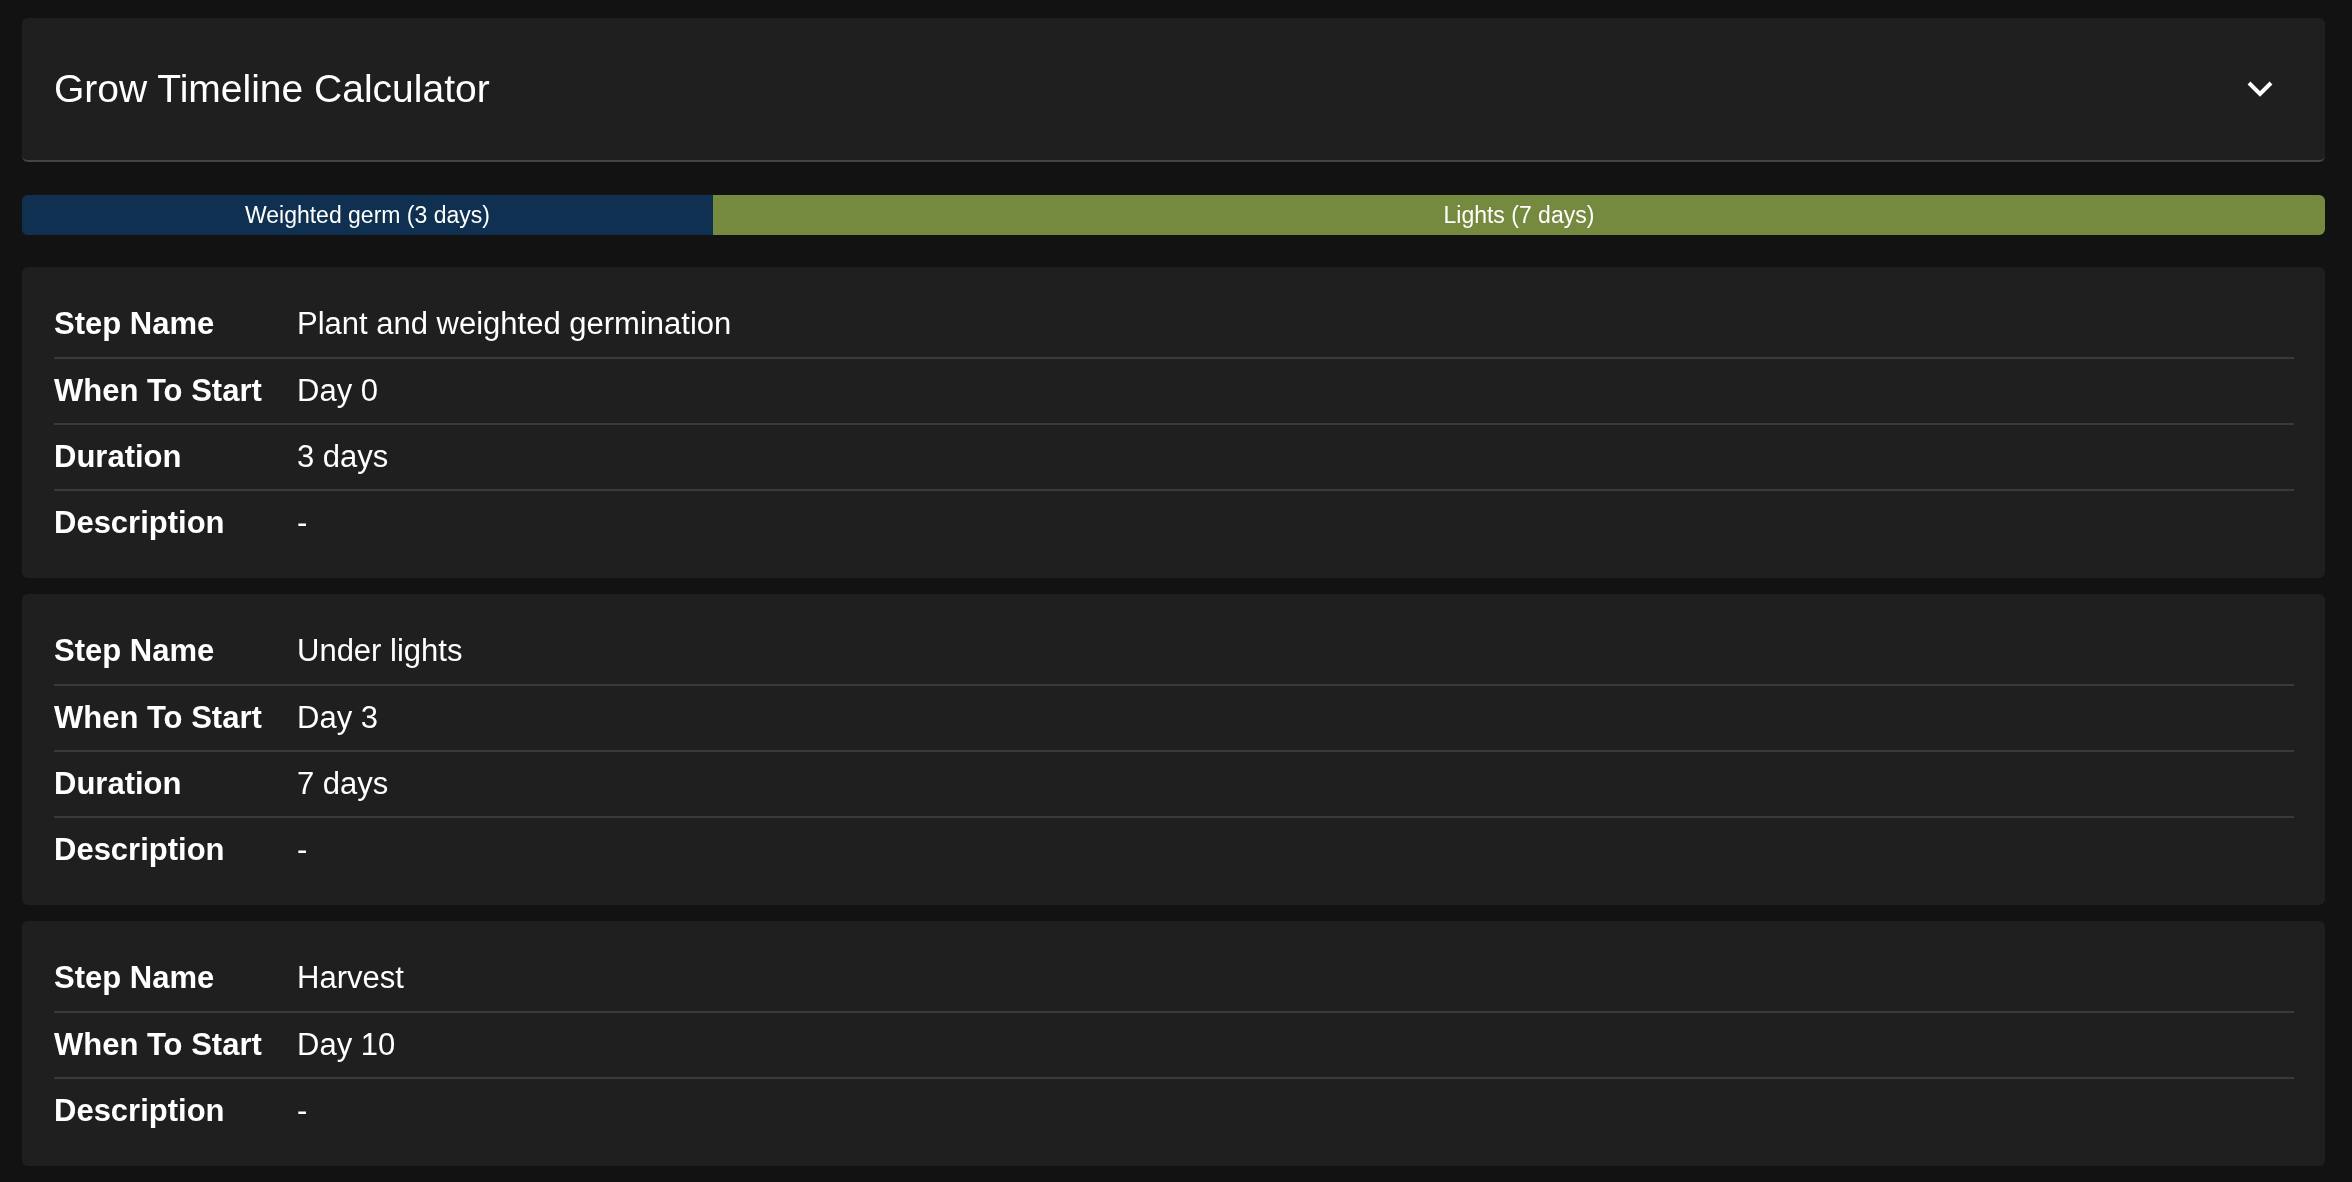 This screenshot has width=2352, height=1182. What do you see at coordinates (343, 457) in the screenshot?
I see `field-value: 3 days` at bounding box center [343, 457].